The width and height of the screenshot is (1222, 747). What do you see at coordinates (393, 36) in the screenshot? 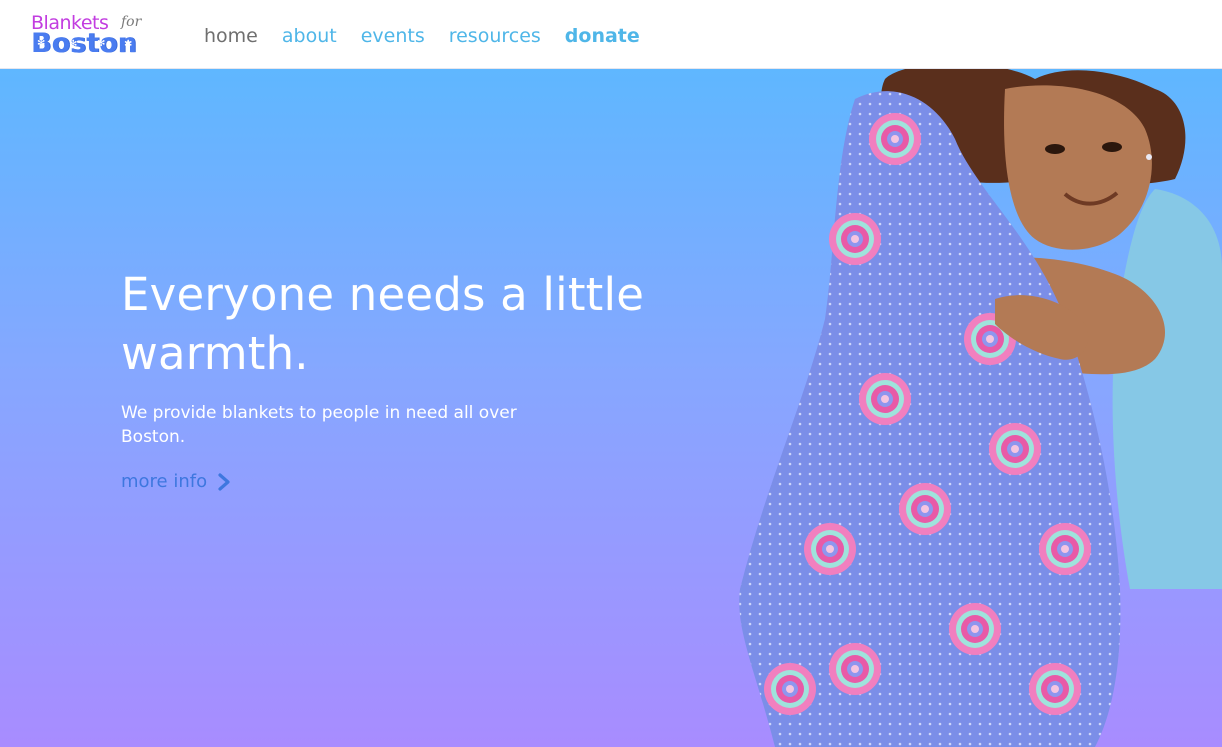
I see `nav-events: events` at bounding box center [393, 36].